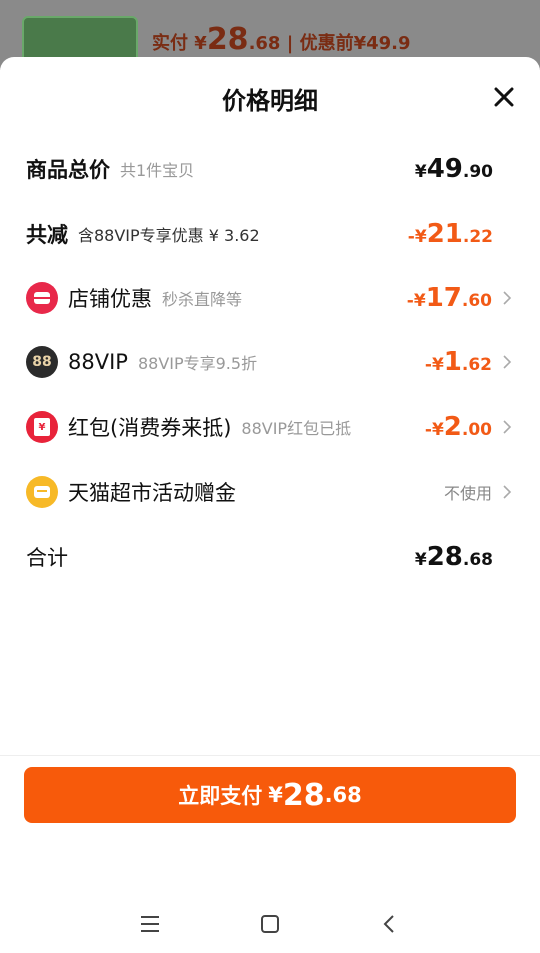 The image size is (540, 953). I want to click on row-amount: -¥21.22, so click(450, 234).